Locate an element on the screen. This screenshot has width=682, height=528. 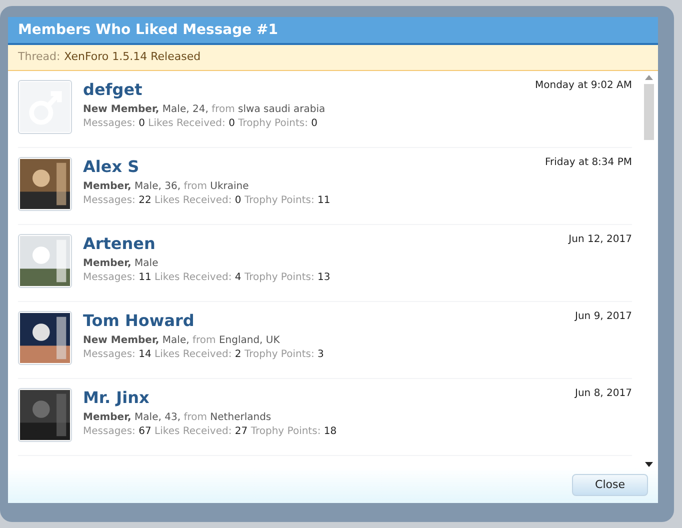
member-name: defget is located at coordinates (112, 90).